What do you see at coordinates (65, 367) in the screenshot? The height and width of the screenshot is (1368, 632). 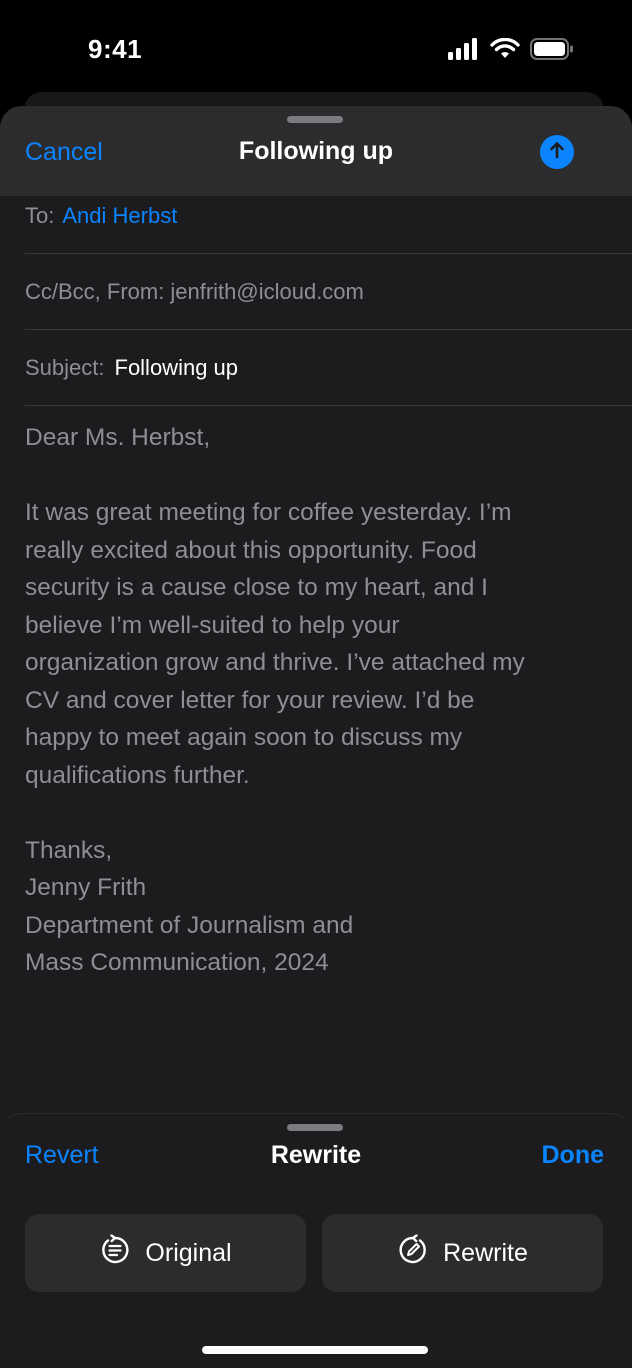 I see `subject-label: Subject:` at bounding box center [65, 367].